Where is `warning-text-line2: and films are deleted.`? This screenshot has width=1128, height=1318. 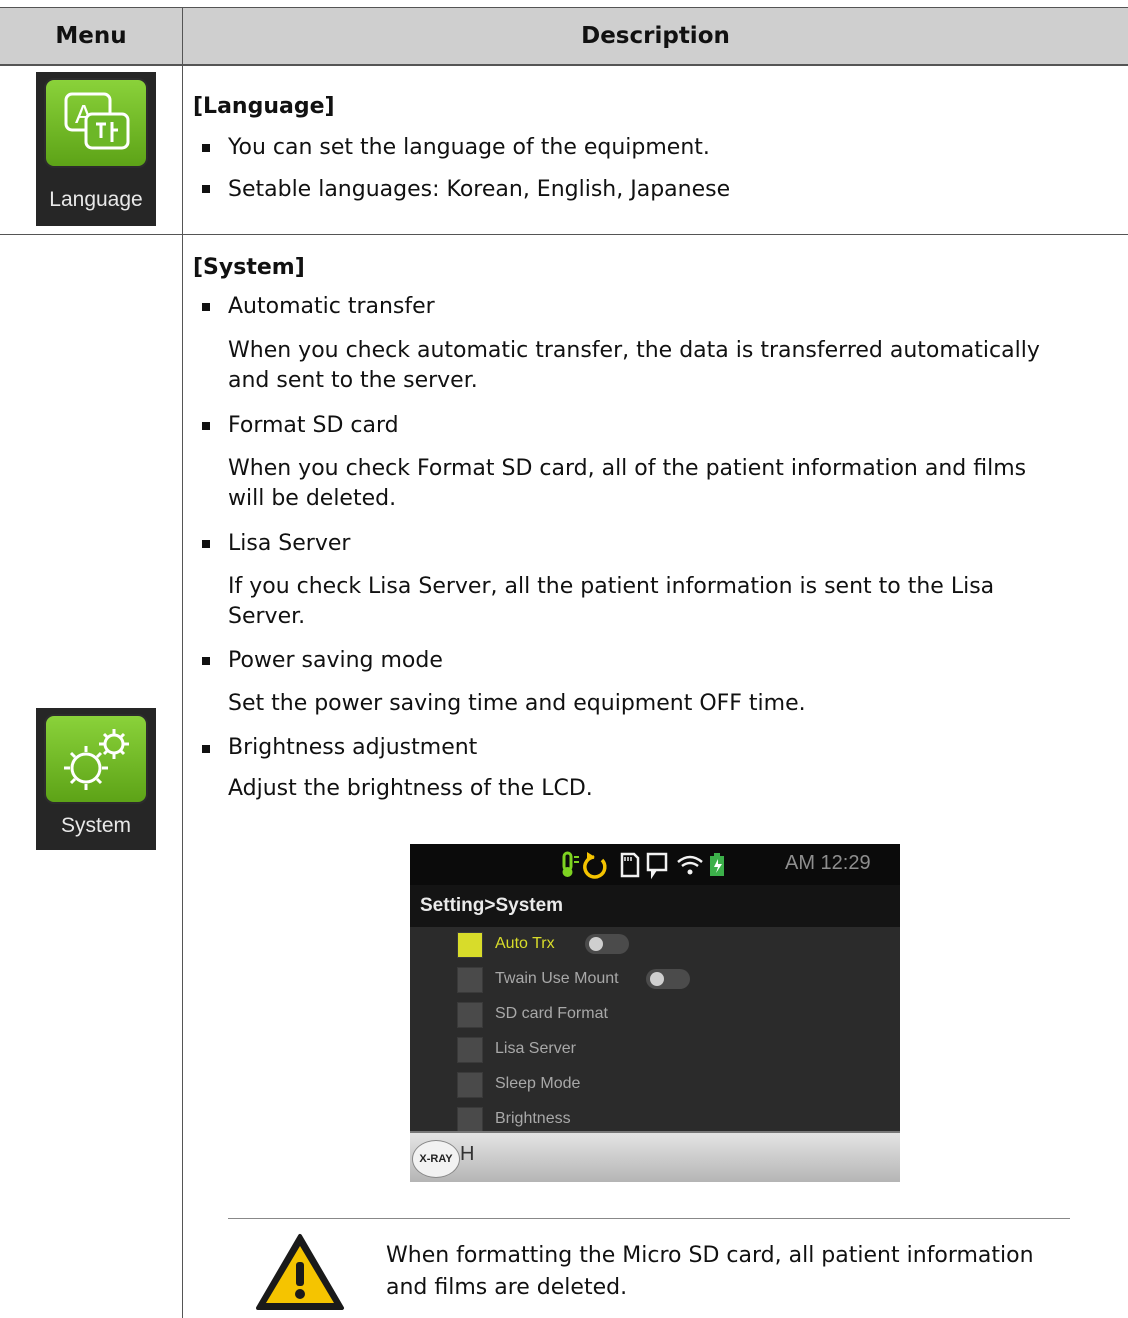 warning-text-line2: and films are deleted. is located at coordinates (507, 1287).